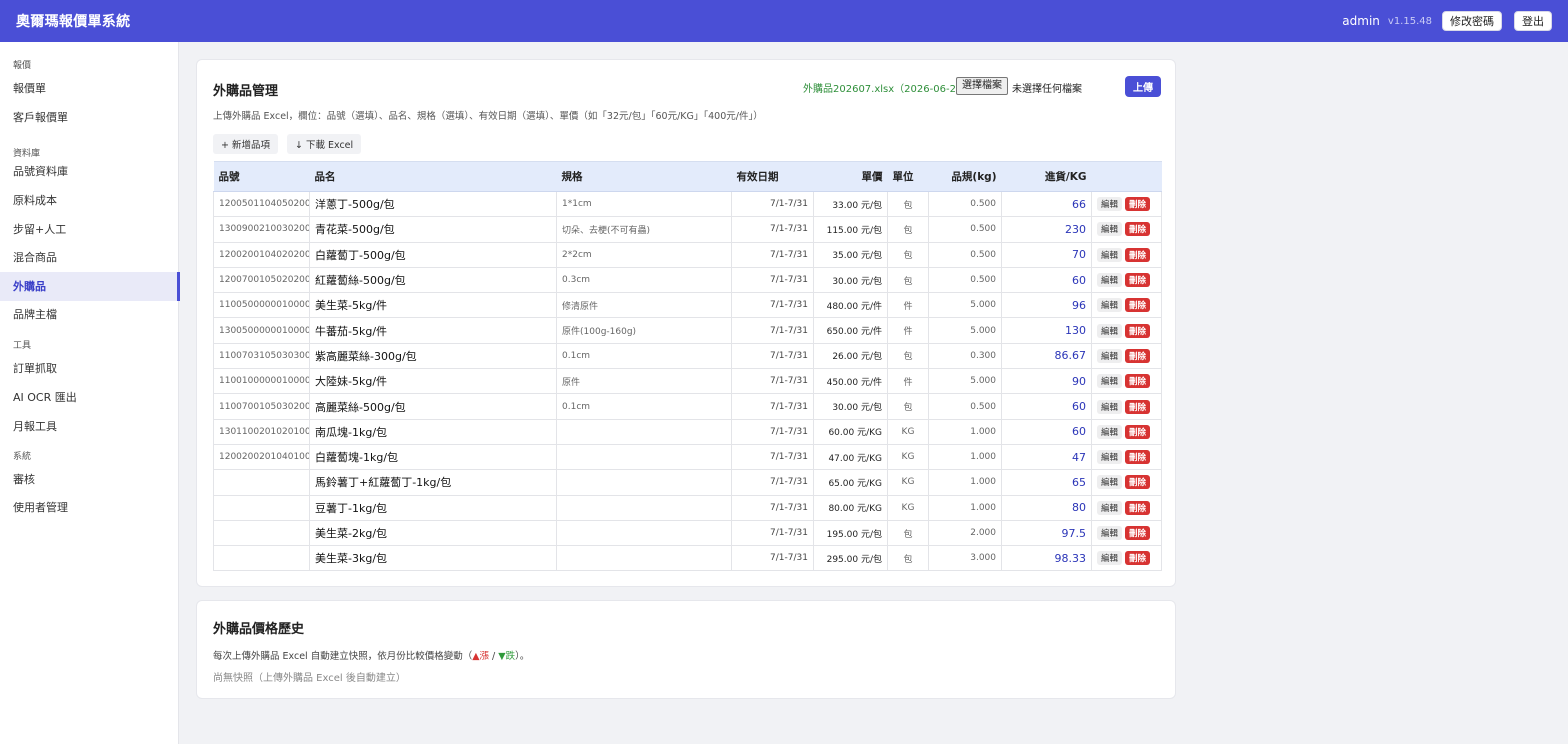  I want to click on cell-per-kg: 96, so click(1046, 305).